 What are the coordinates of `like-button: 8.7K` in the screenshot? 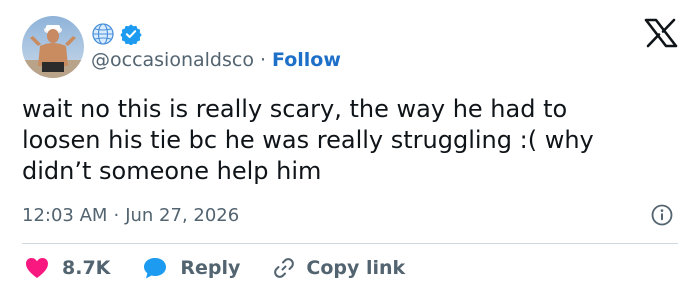 It's located at (83, 268).